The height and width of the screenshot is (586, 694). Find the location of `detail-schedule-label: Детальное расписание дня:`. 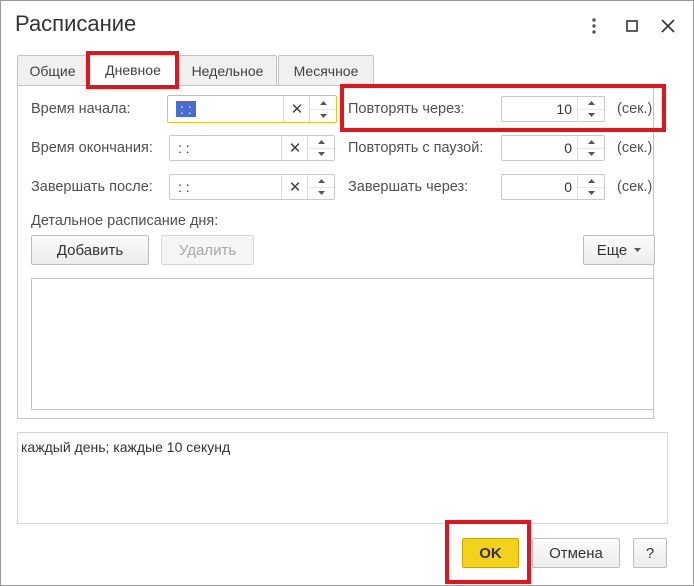

detail-schedule-label: Детальное расписание дня: is located at coordinates (125, 221).